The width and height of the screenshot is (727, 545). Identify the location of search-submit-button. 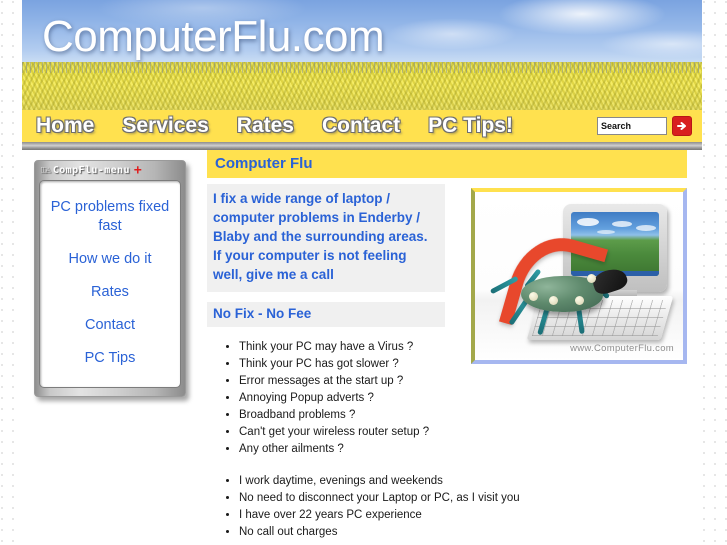
(682, 126).